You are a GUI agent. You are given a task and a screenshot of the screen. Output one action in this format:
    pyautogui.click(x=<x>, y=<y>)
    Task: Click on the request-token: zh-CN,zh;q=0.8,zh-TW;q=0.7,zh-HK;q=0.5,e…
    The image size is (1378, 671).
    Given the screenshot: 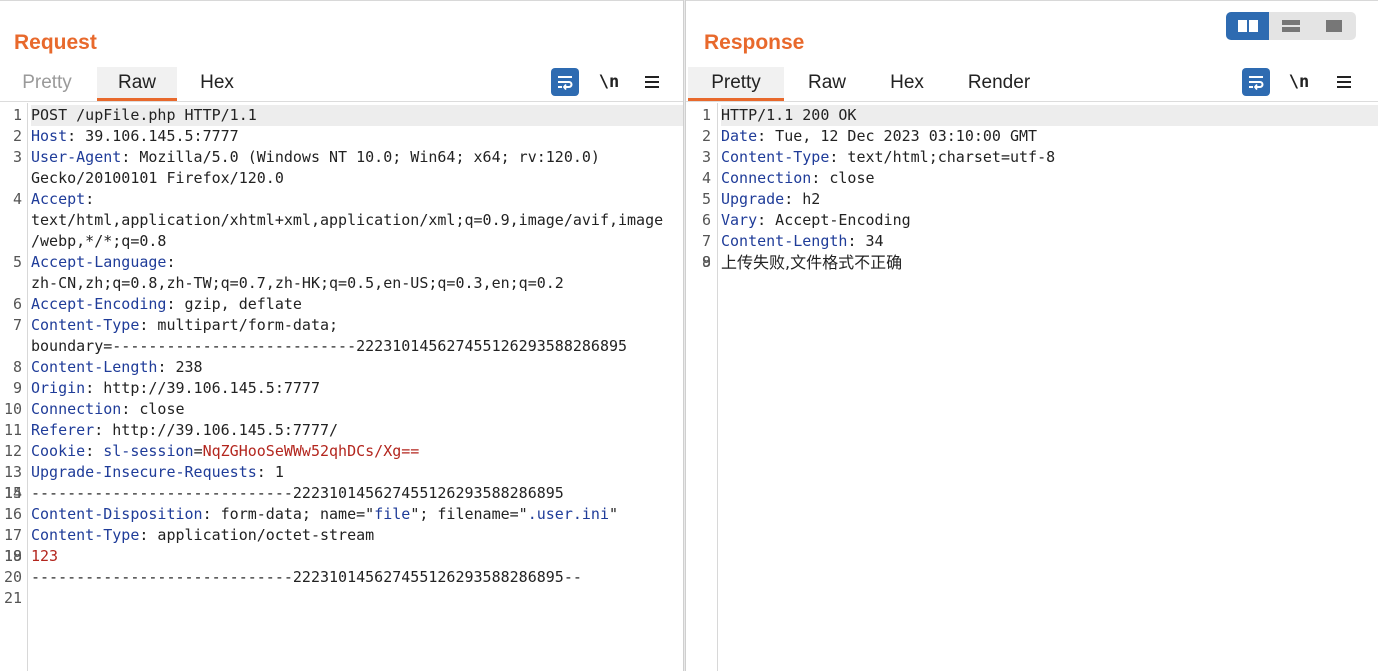 What is the action you would take?
    pyautogui.click(x=297, y=283)
    